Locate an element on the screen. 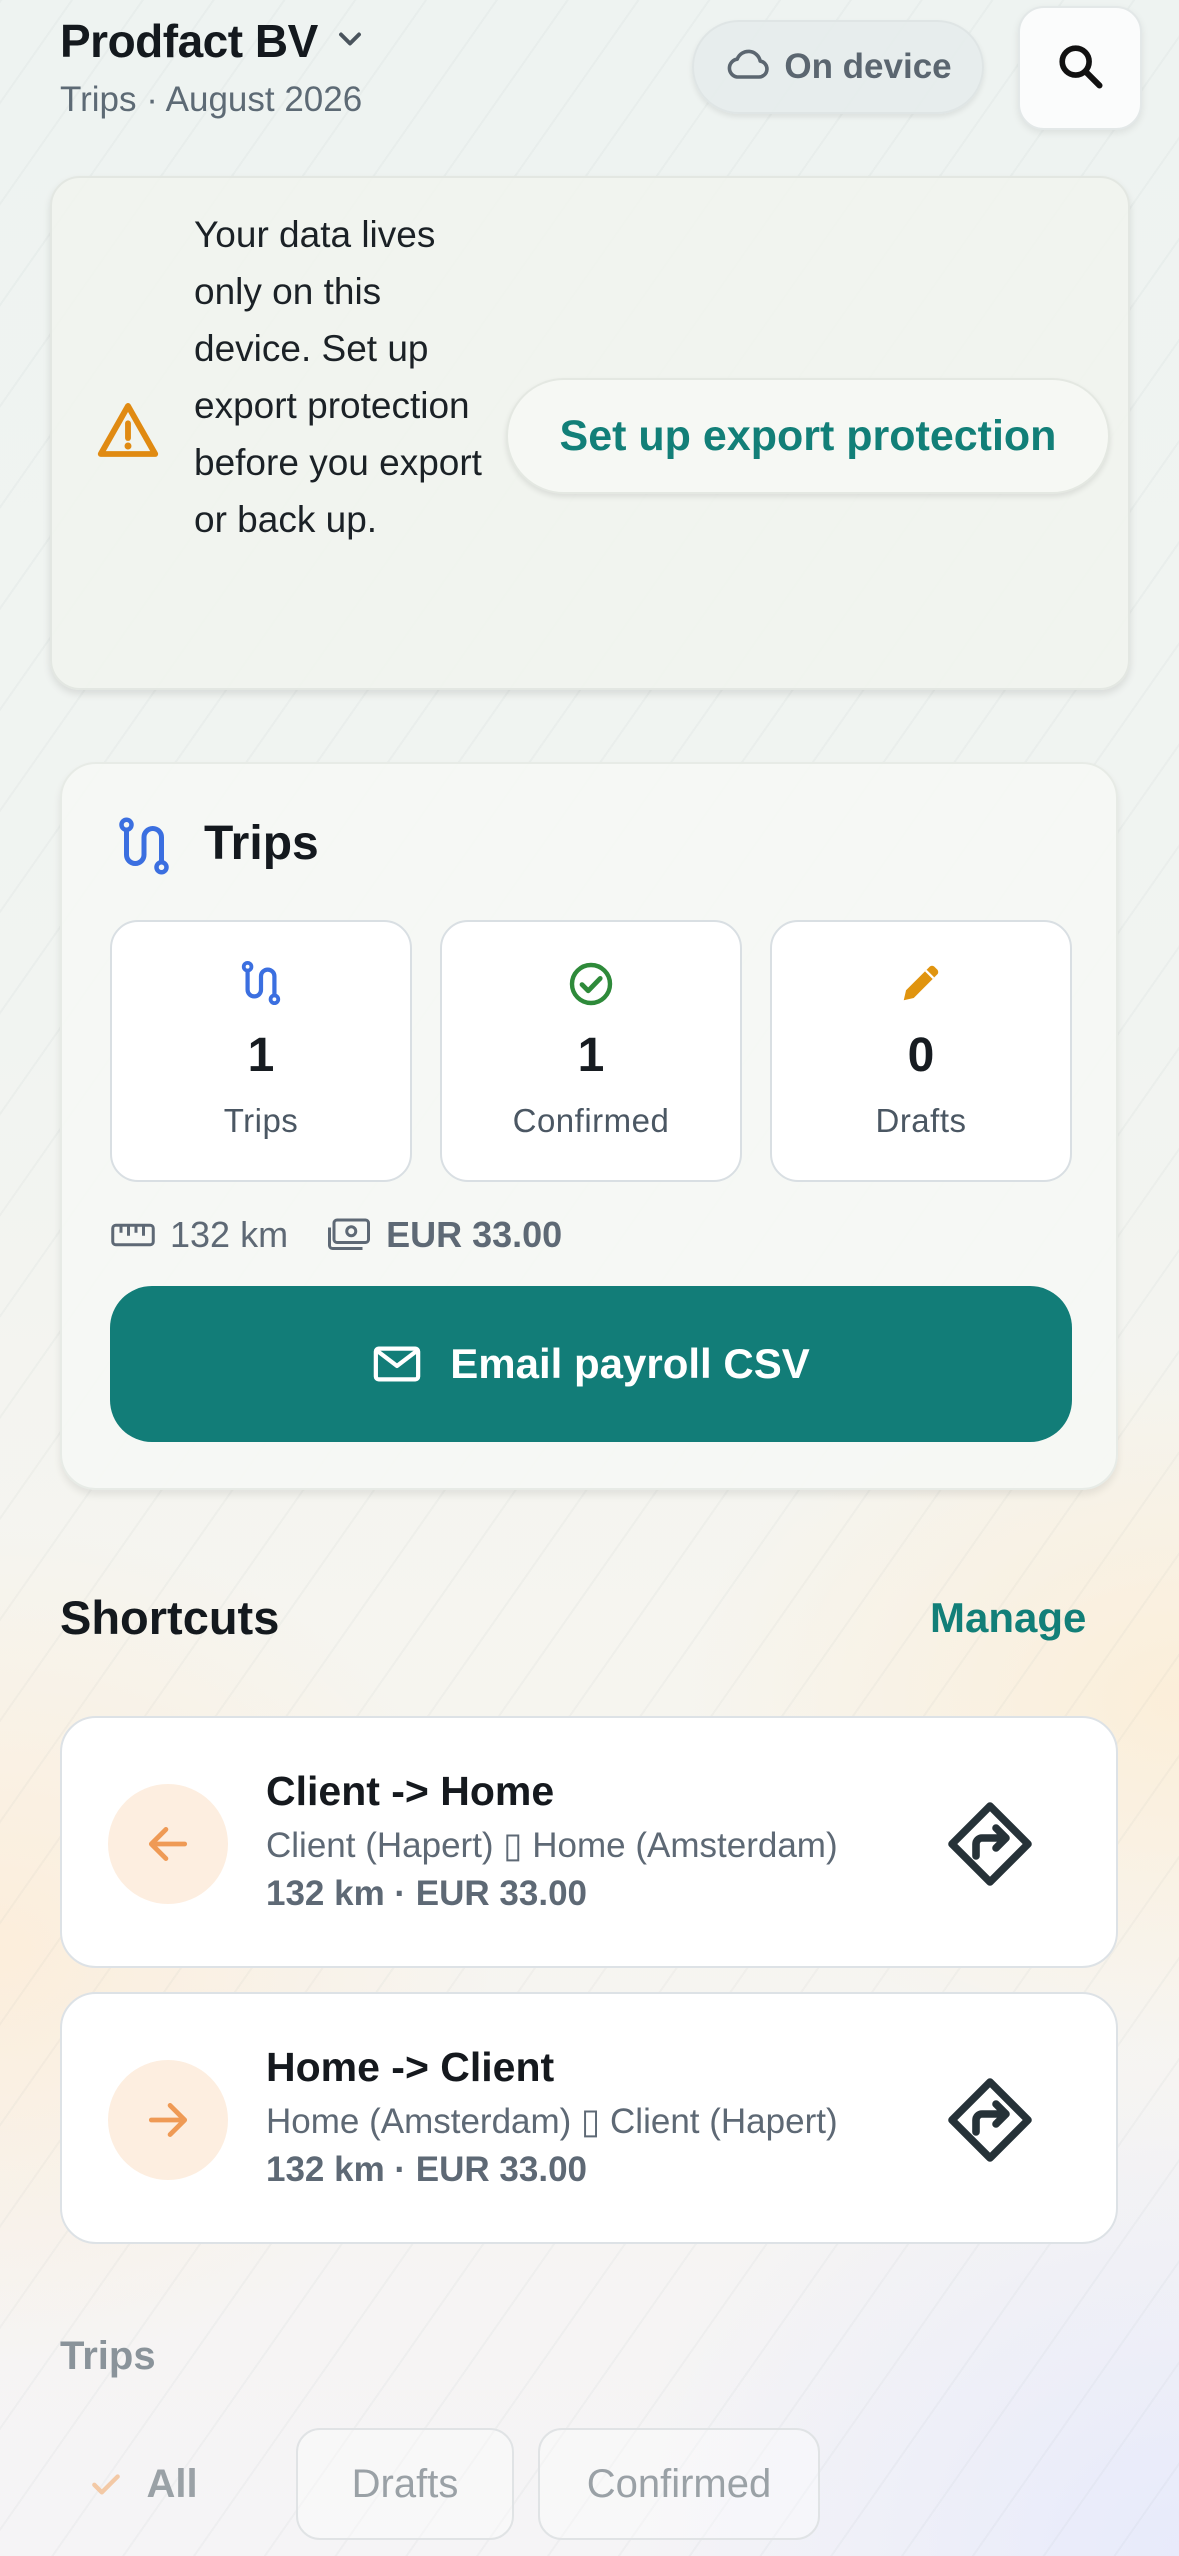 This screenshot has height=2556, width=1179. search-button is located at coordinates (1080, 68).